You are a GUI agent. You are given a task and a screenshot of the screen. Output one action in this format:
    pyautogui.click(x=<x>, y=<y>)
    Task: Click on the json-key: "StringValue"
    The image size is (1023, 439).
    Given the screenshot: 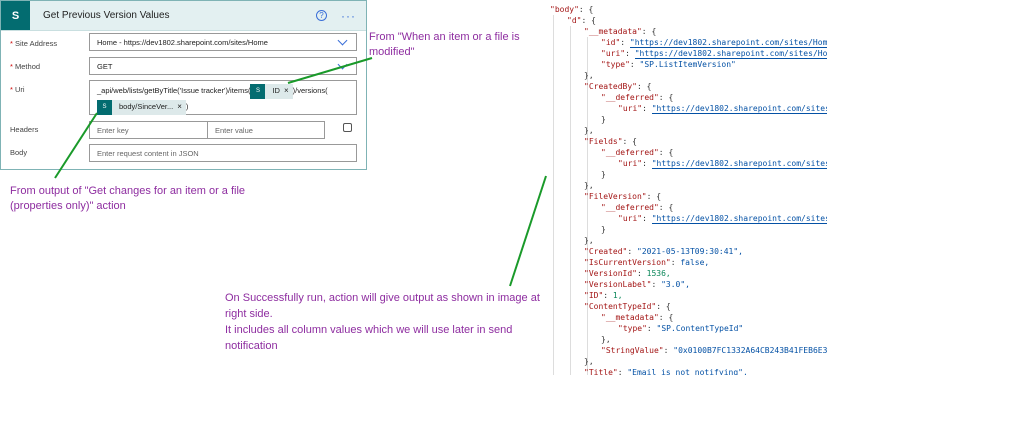 What is the action you would take?
    pyautogui.click(x=632, y=350)
    